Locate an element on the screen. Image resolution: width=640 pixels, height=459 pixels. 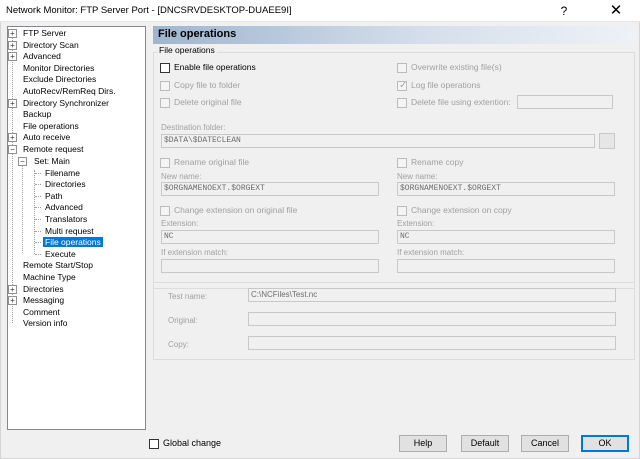
panel-header: File operations is located at coordinates (394, 35).